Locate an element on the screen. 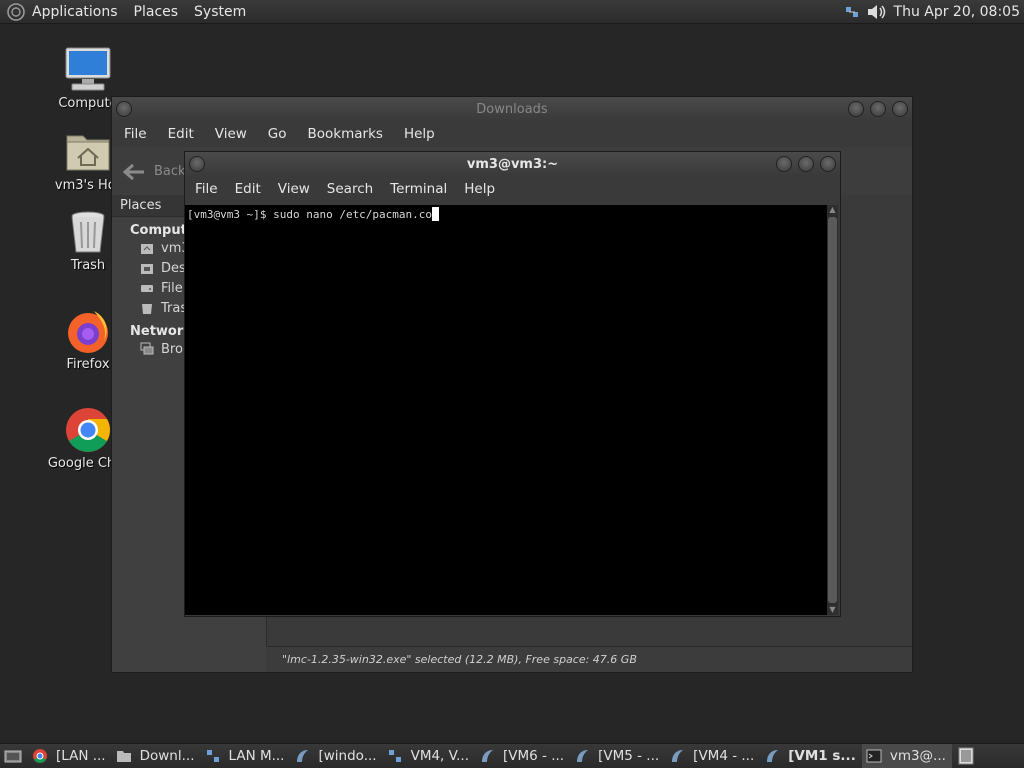 The height and width of the screenshot is (768, 1024). back-arrow-icon is located at coordinates (133, 171).